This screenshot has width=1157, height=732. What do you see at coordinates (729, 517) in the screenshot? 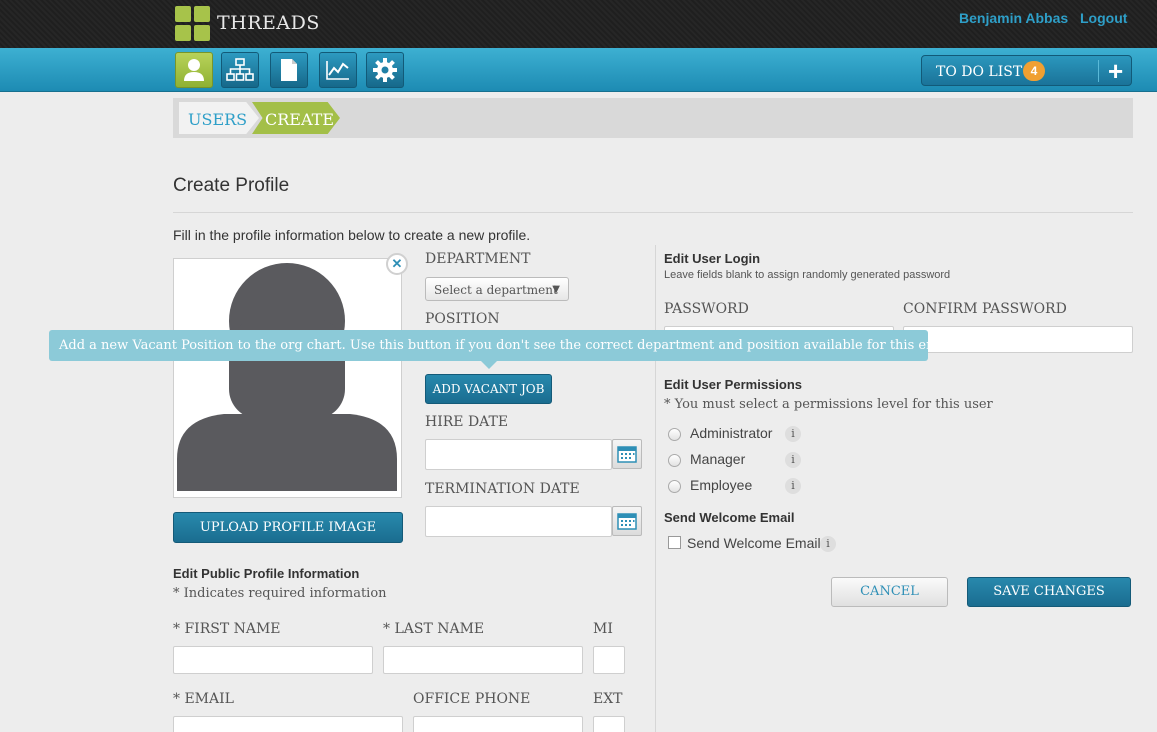
I see `welcome-email-heading: Send Welcome Email` at bounding box center [729, 517].